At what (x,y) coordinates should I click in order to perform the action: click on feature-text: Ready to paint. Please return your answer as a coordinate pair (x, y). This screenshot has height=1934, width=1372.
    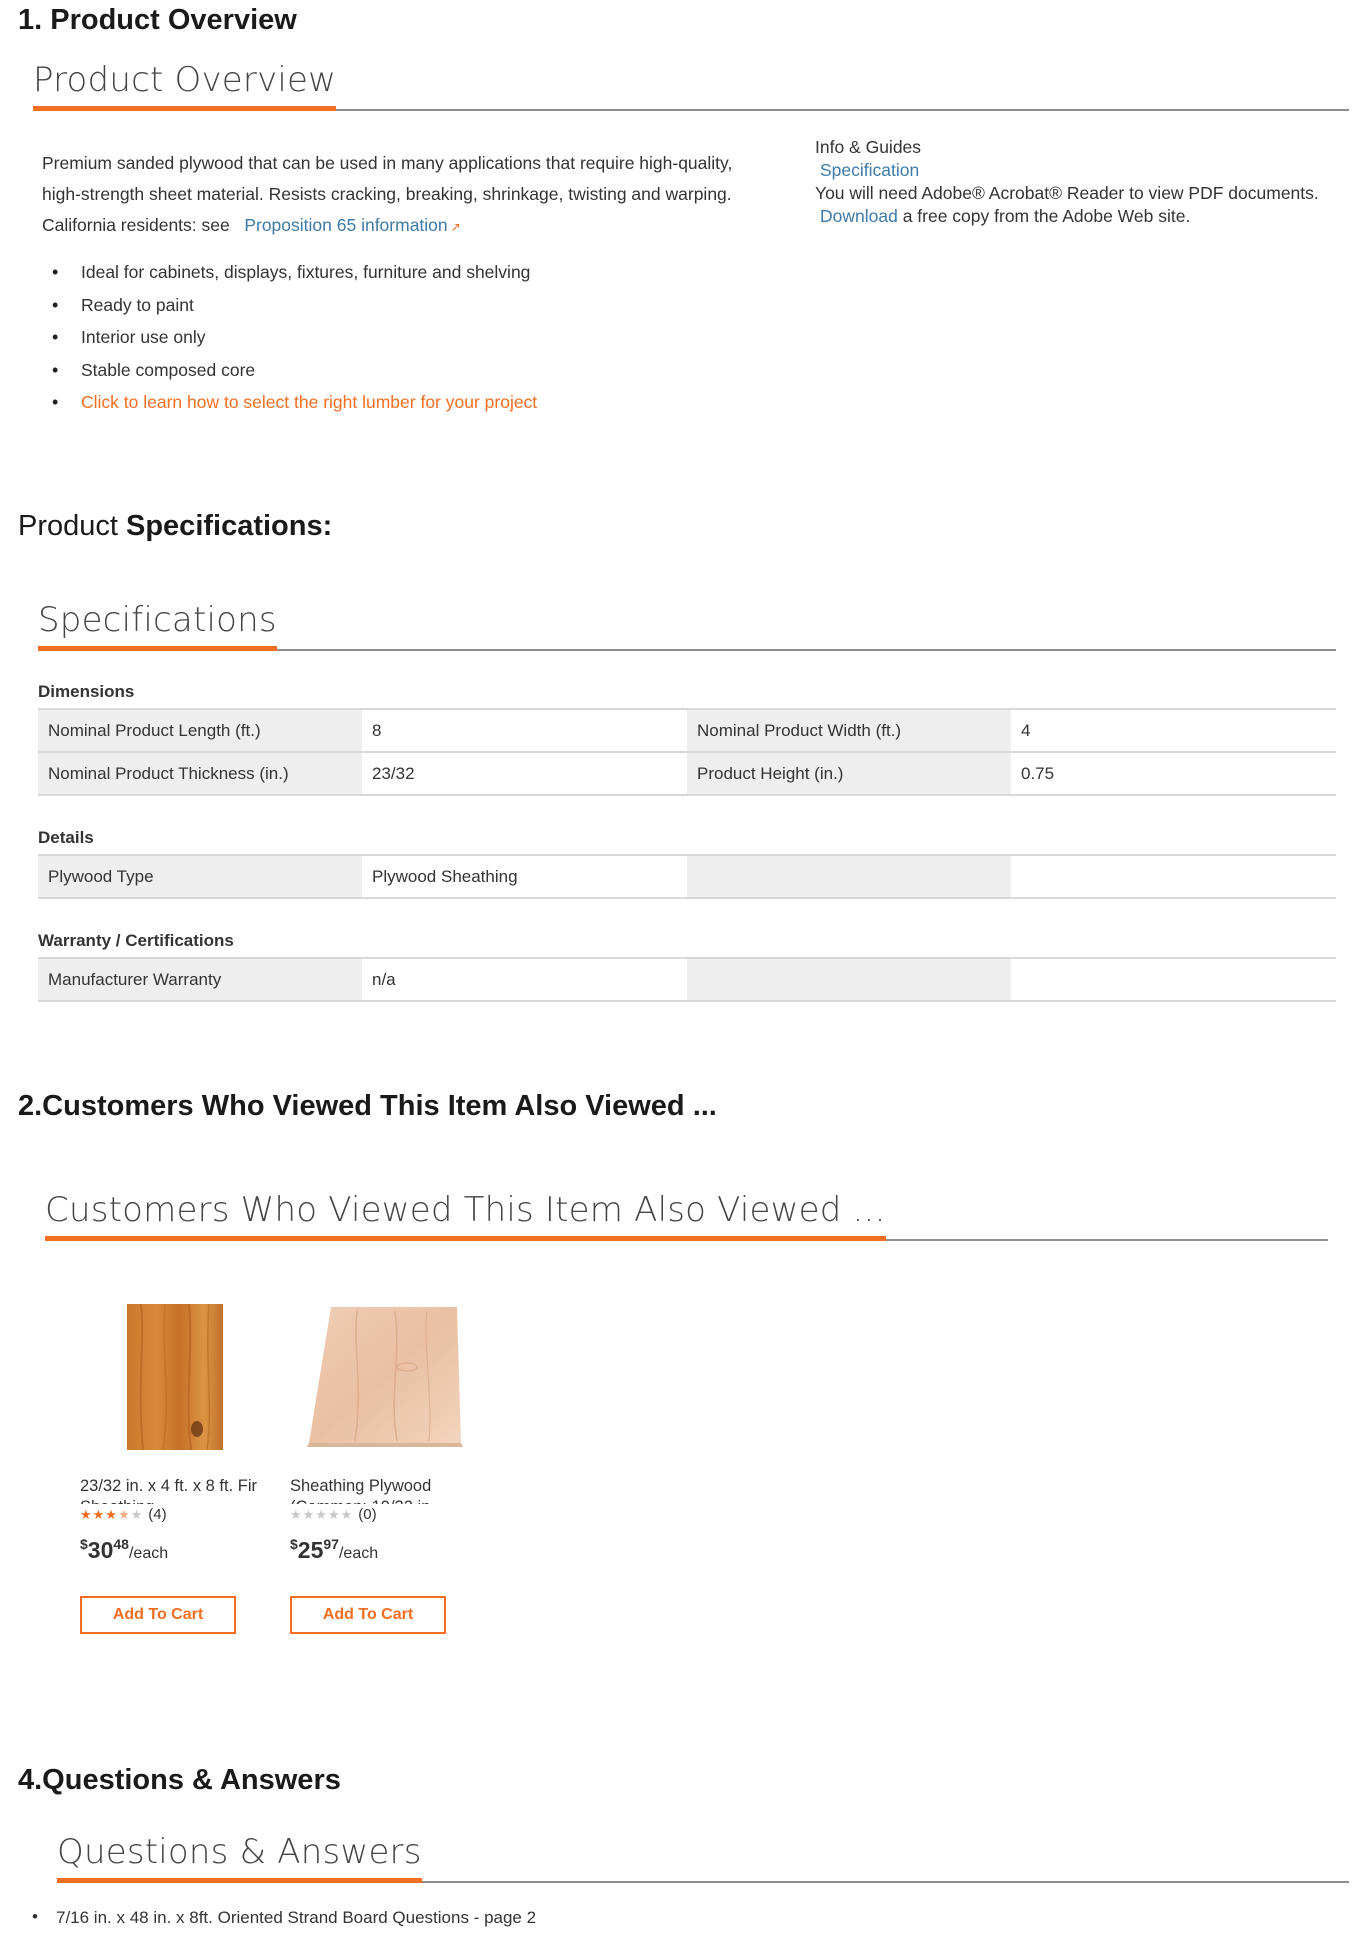
    Looking at the image, I should click on (137, 304).